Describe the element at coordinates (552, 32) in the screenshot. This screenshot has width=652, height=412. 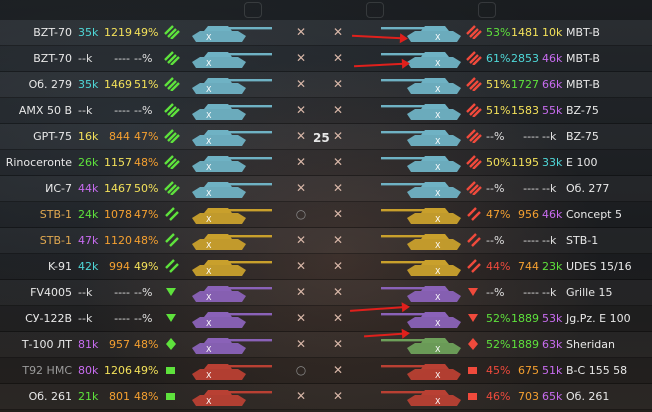
I see `right-player-games: 10k` at that location.